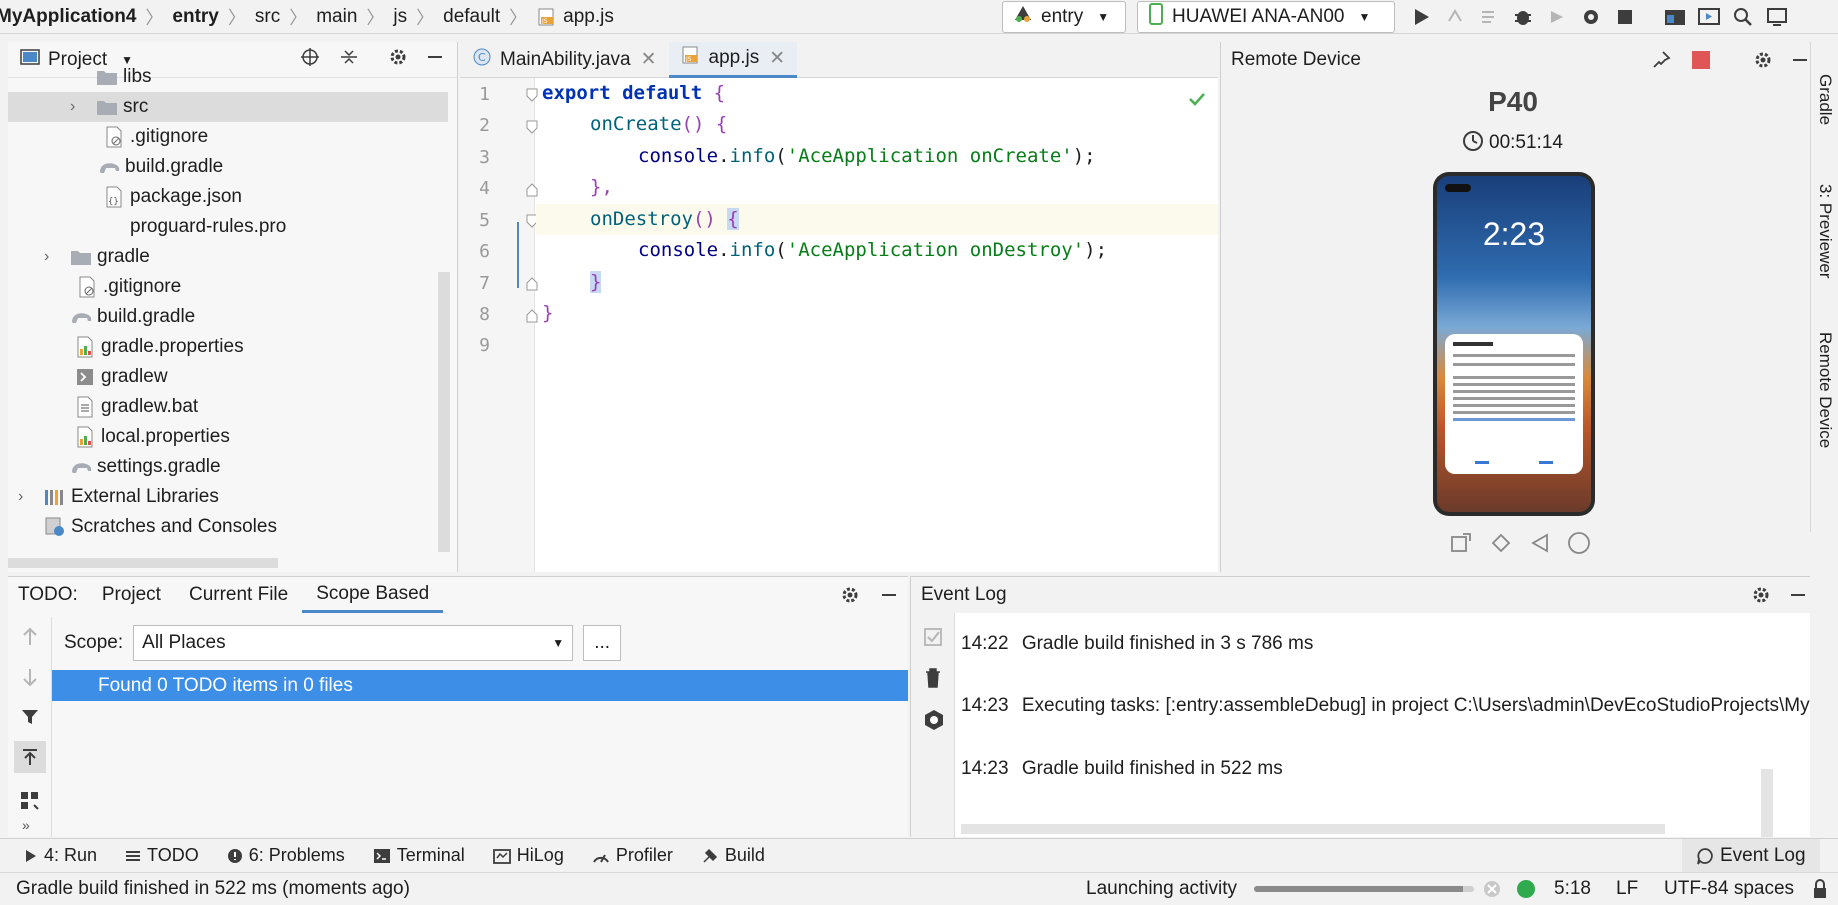  I want to click on breadcrumb-file: app.js, so click(588, 17).